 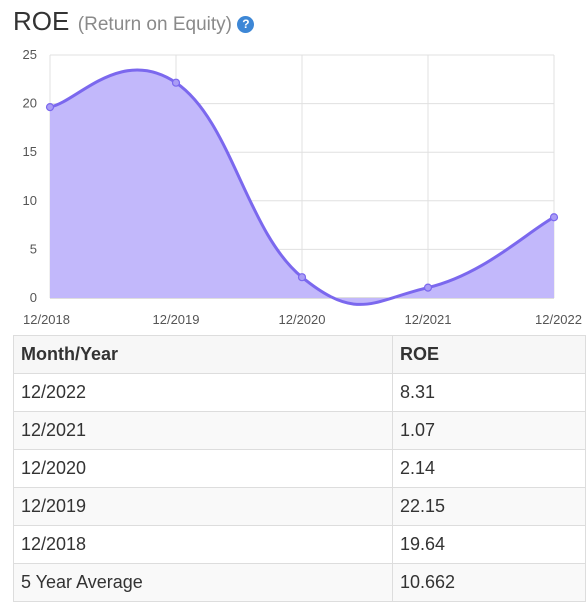 I want to click on y-tick-label: 15, so click(x=30, y=151).